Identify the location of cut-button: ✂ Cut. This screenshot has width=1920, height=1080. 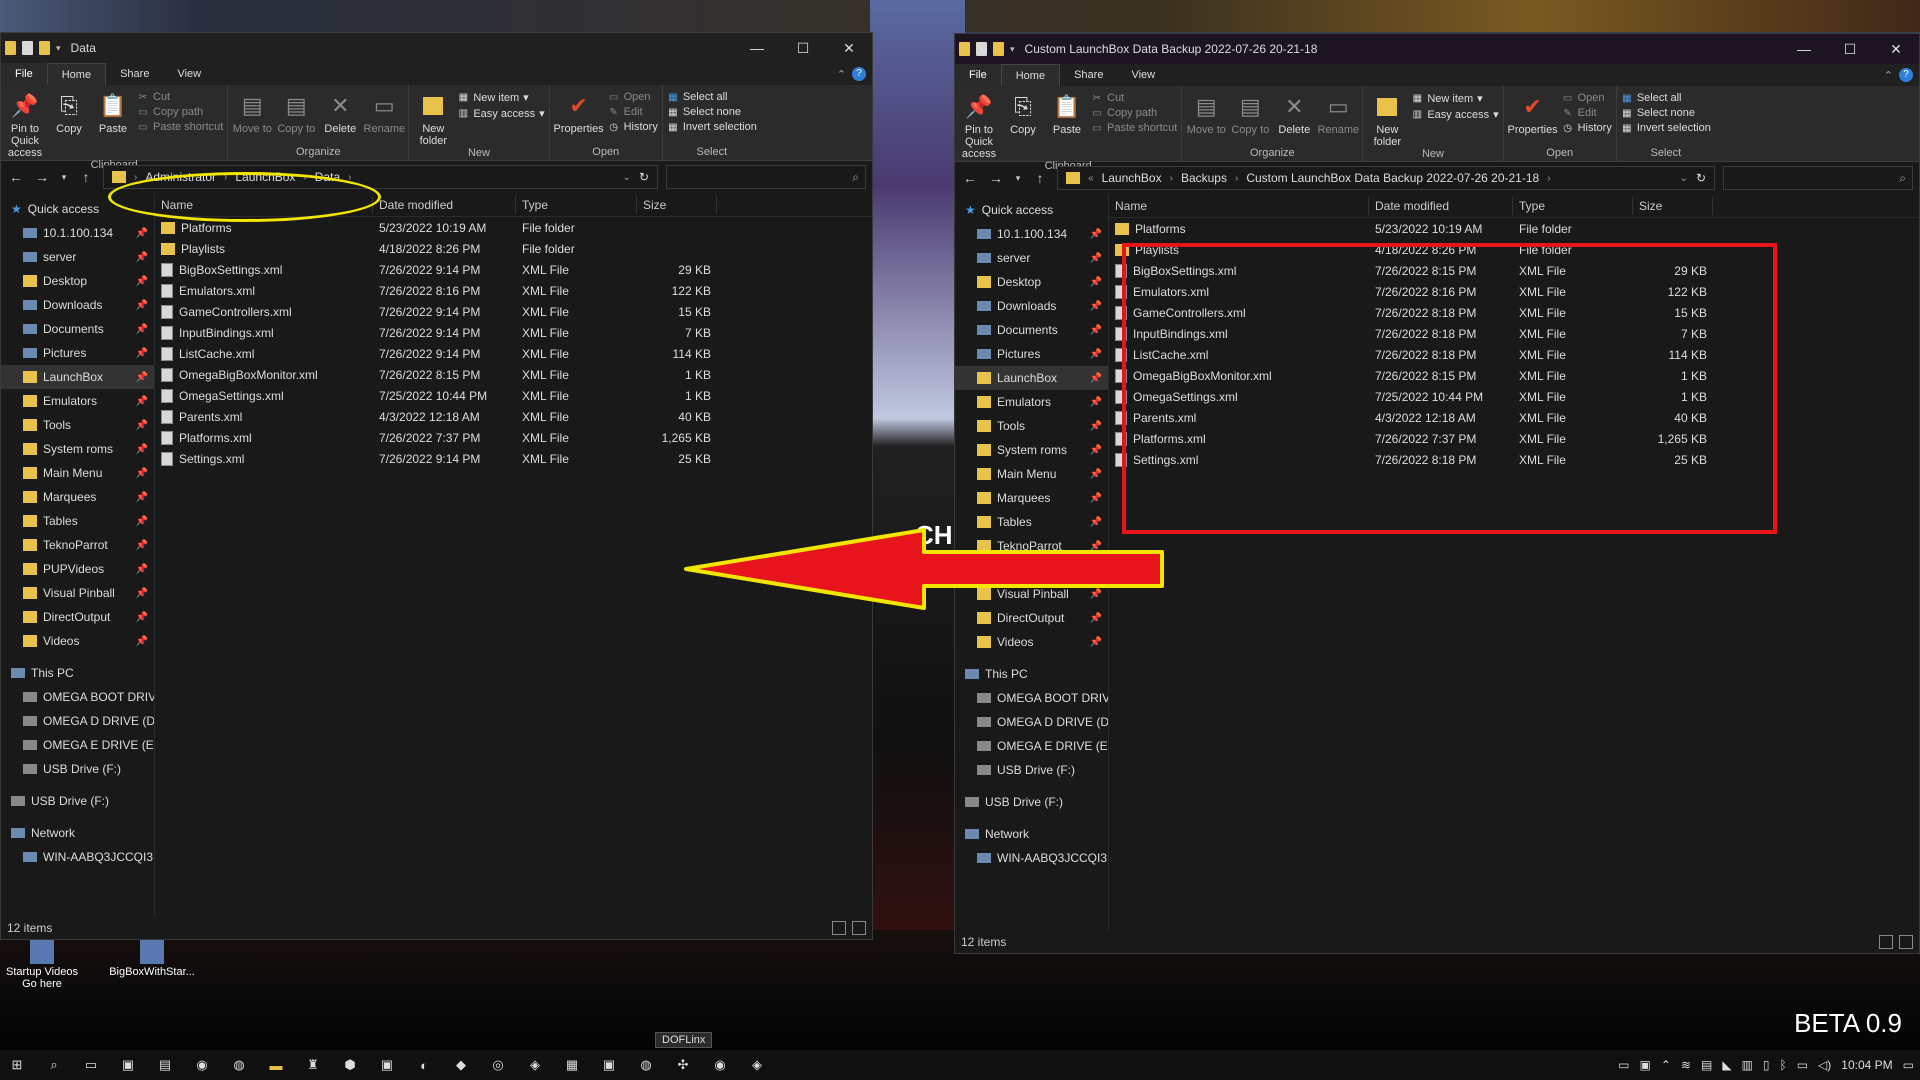
(180, 97).